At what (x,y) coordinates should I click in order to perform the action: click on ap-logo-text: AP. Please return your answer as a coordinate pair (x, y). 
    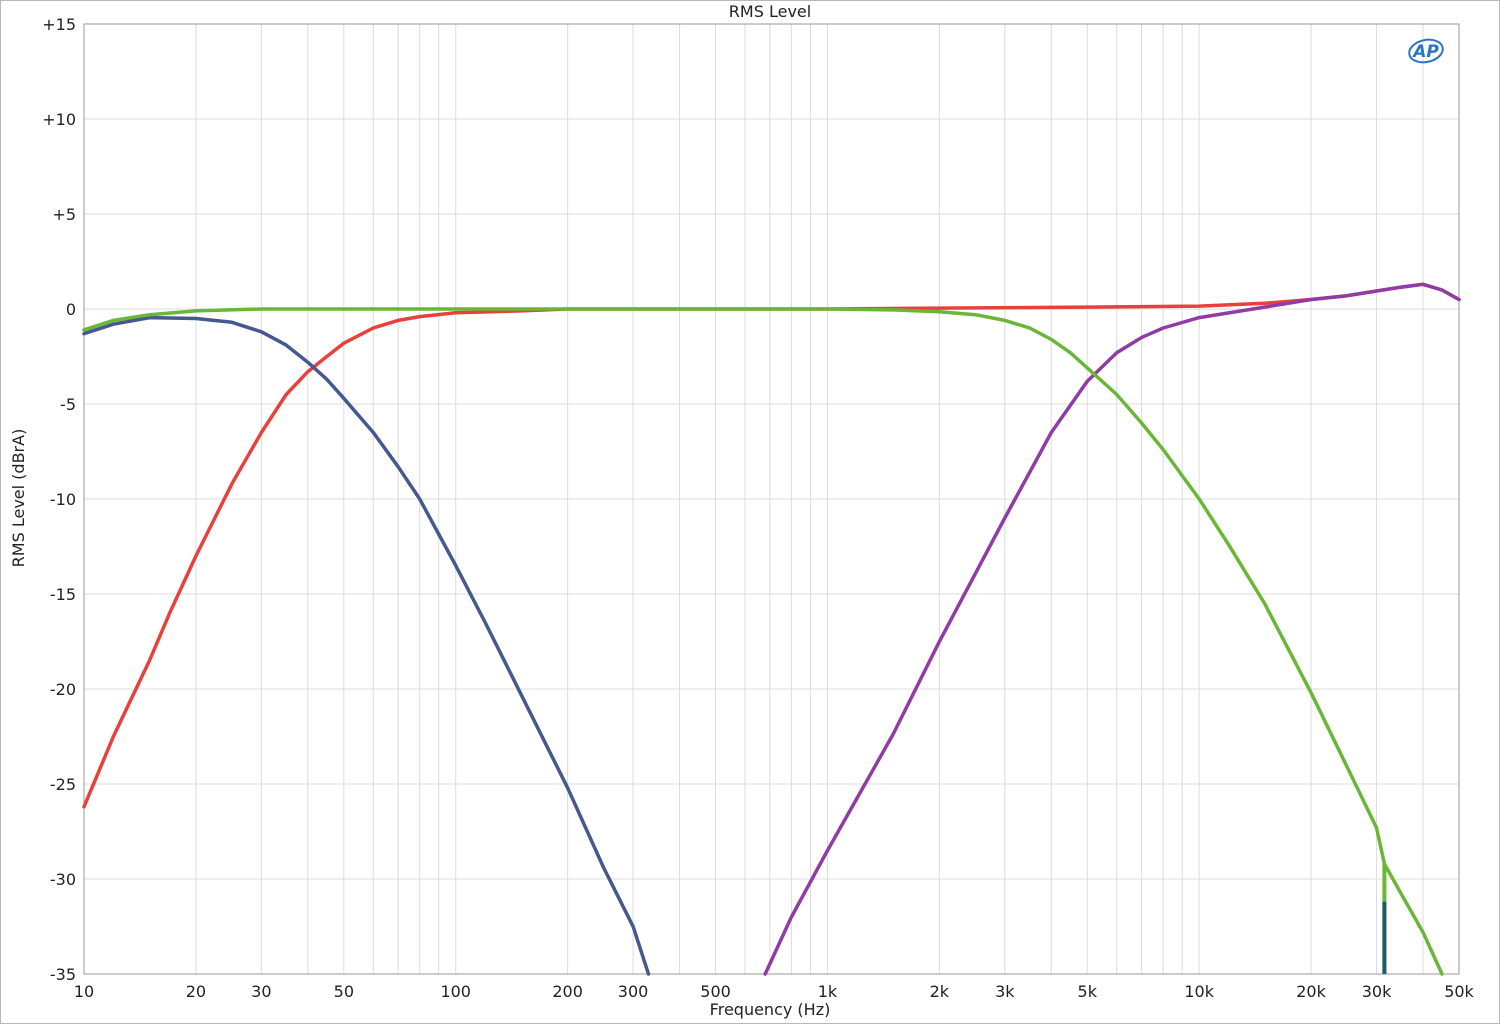
    Looking at the image, I should click on (1425, 52).